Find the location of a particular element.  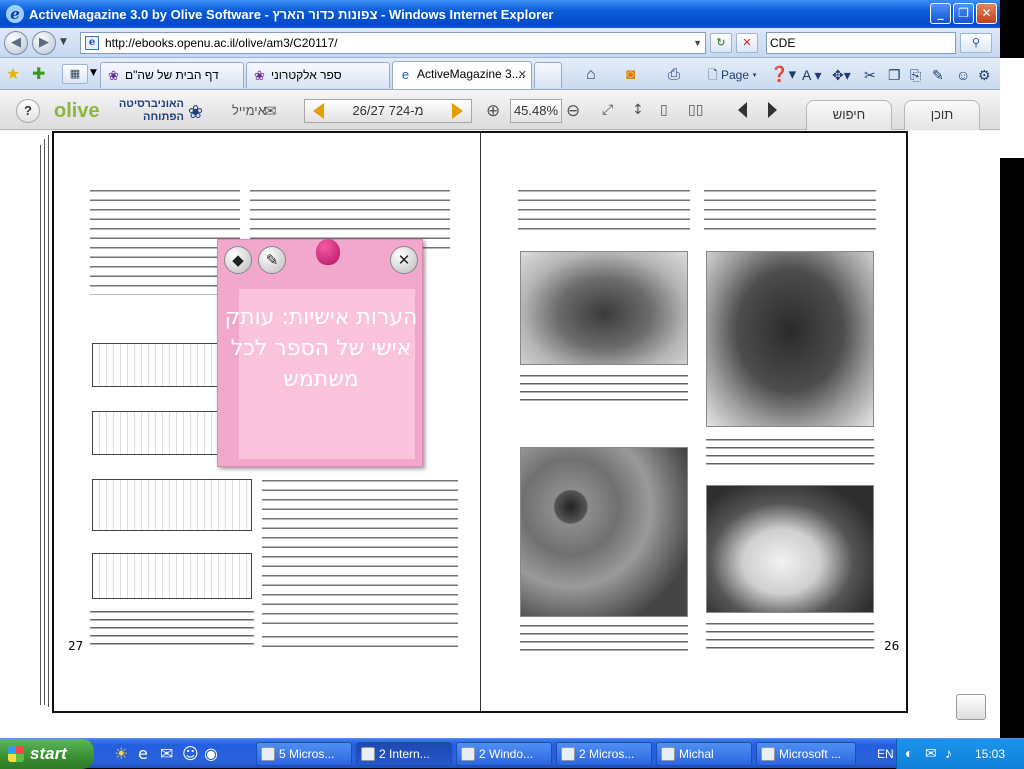

fit-page-icon: ⤢ is located at coordinates (607, 110).